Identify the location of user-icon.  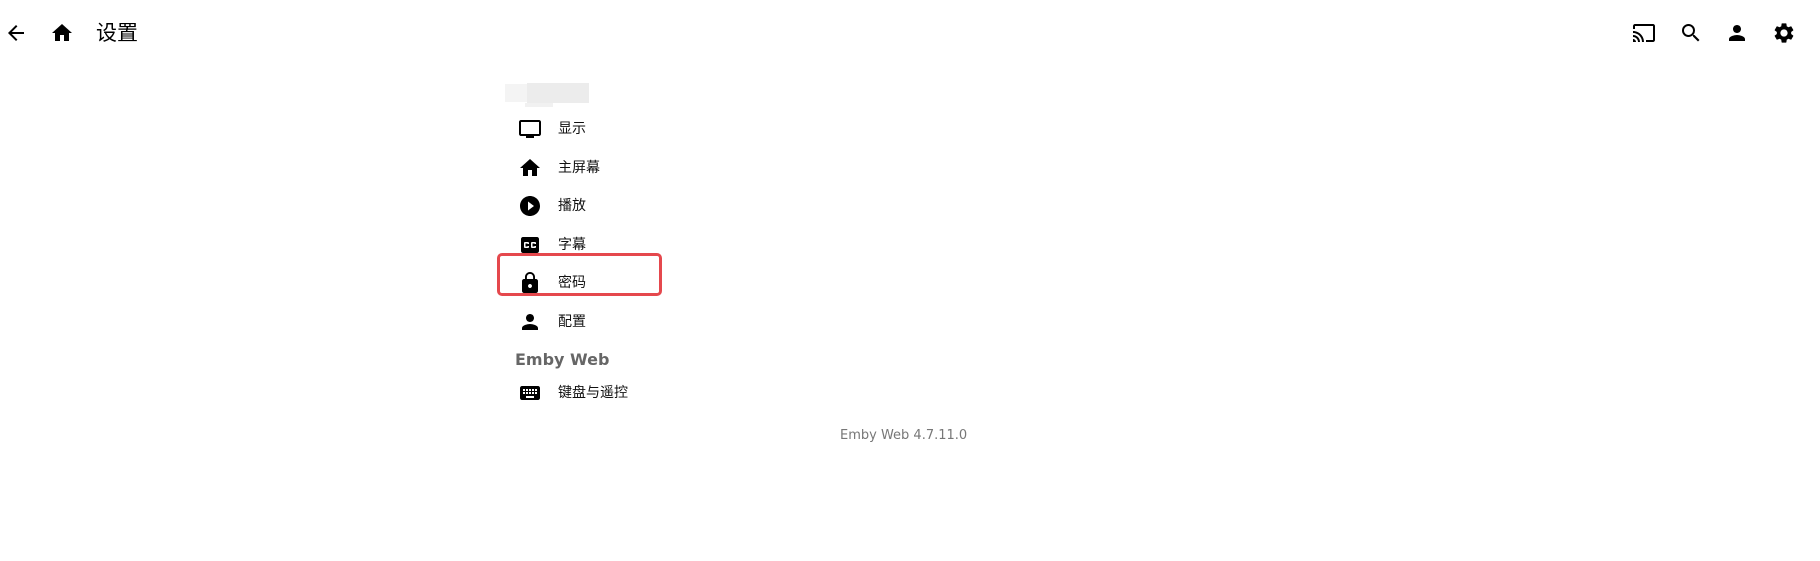
(1737, 33).